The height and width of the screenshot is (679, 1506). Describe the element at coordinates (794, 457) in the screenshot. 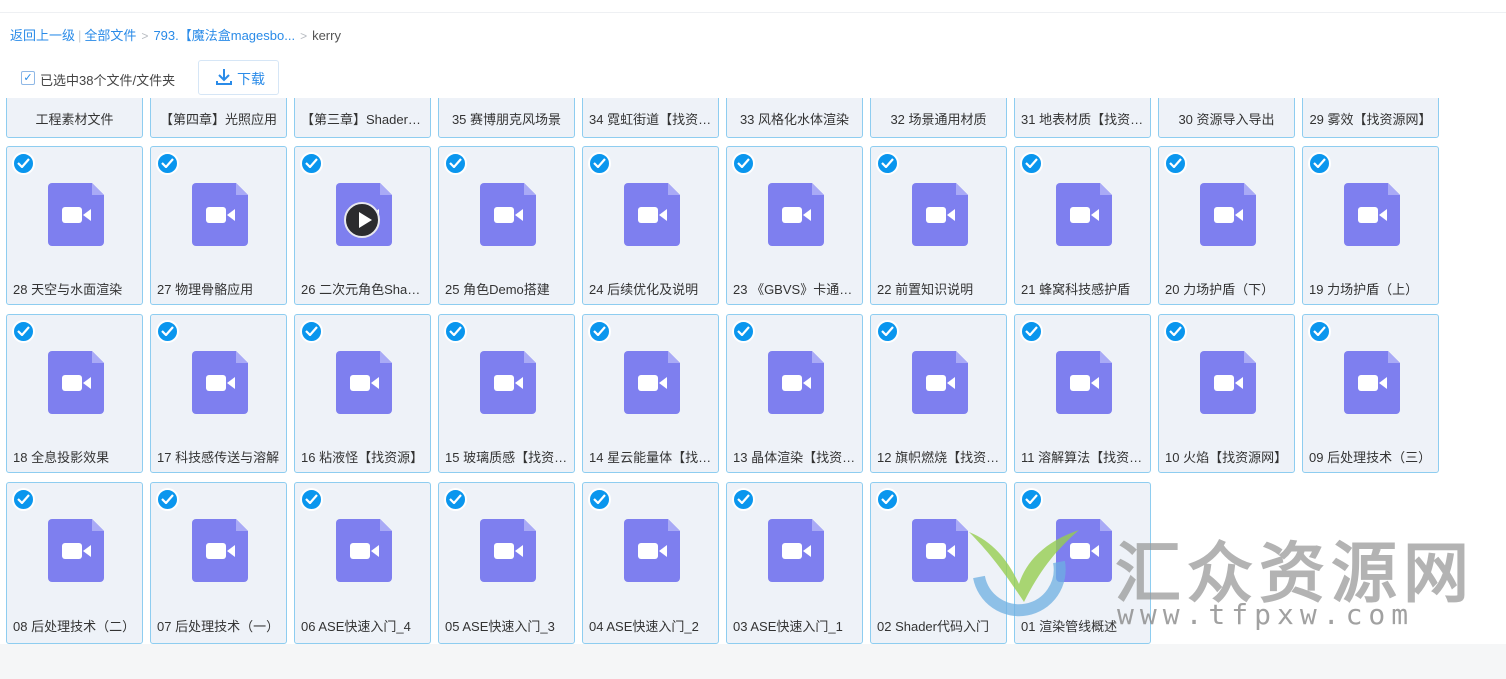

I see `file-name: 13 晶体渲染【找资源】` at that location.